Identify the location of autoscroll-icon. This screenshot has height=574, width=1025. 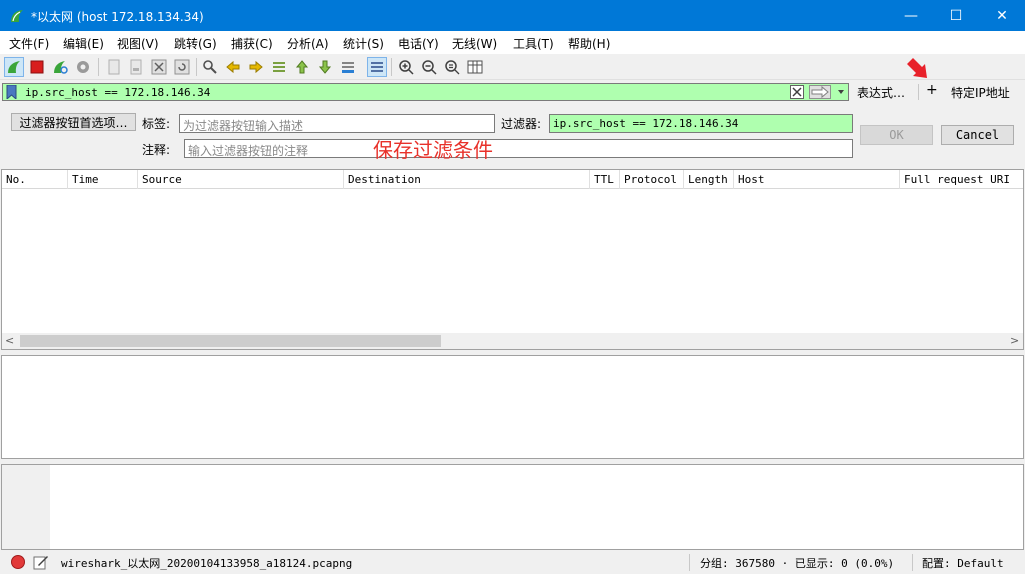
(348, 67).